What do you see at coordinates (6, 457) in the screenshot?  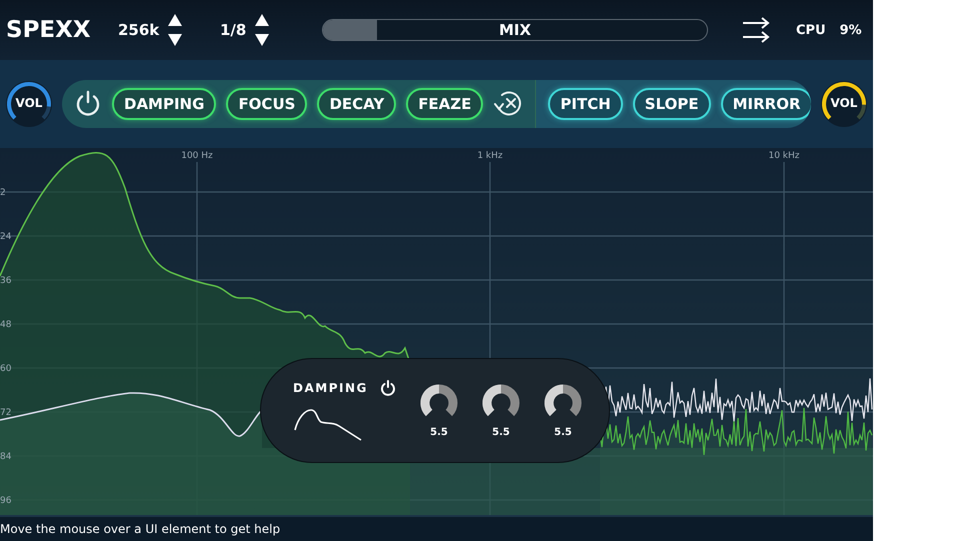 I see `level-label: 84` at bounding box center [6, 457].